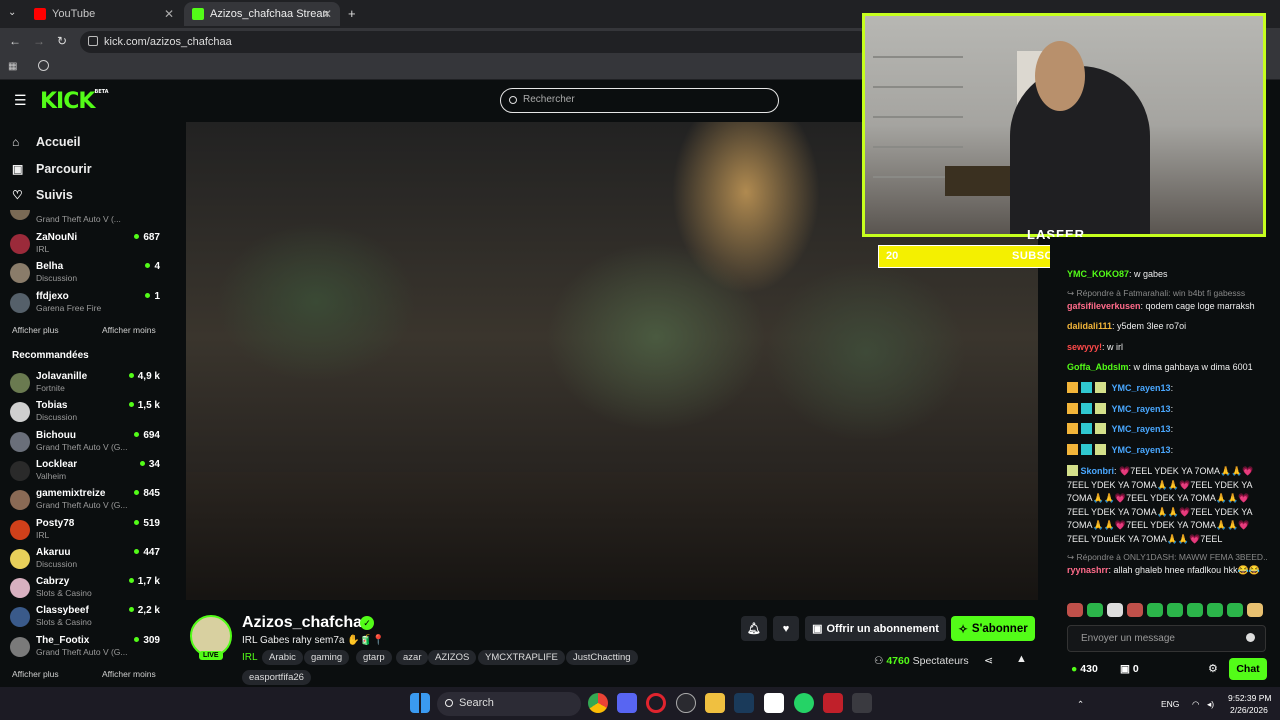 The height and width of the screenshot is (720, 1280). What do you see at coordinates (656, 703) in the screenshot?
I see `opera-icon` at bounding box center [656, 703].